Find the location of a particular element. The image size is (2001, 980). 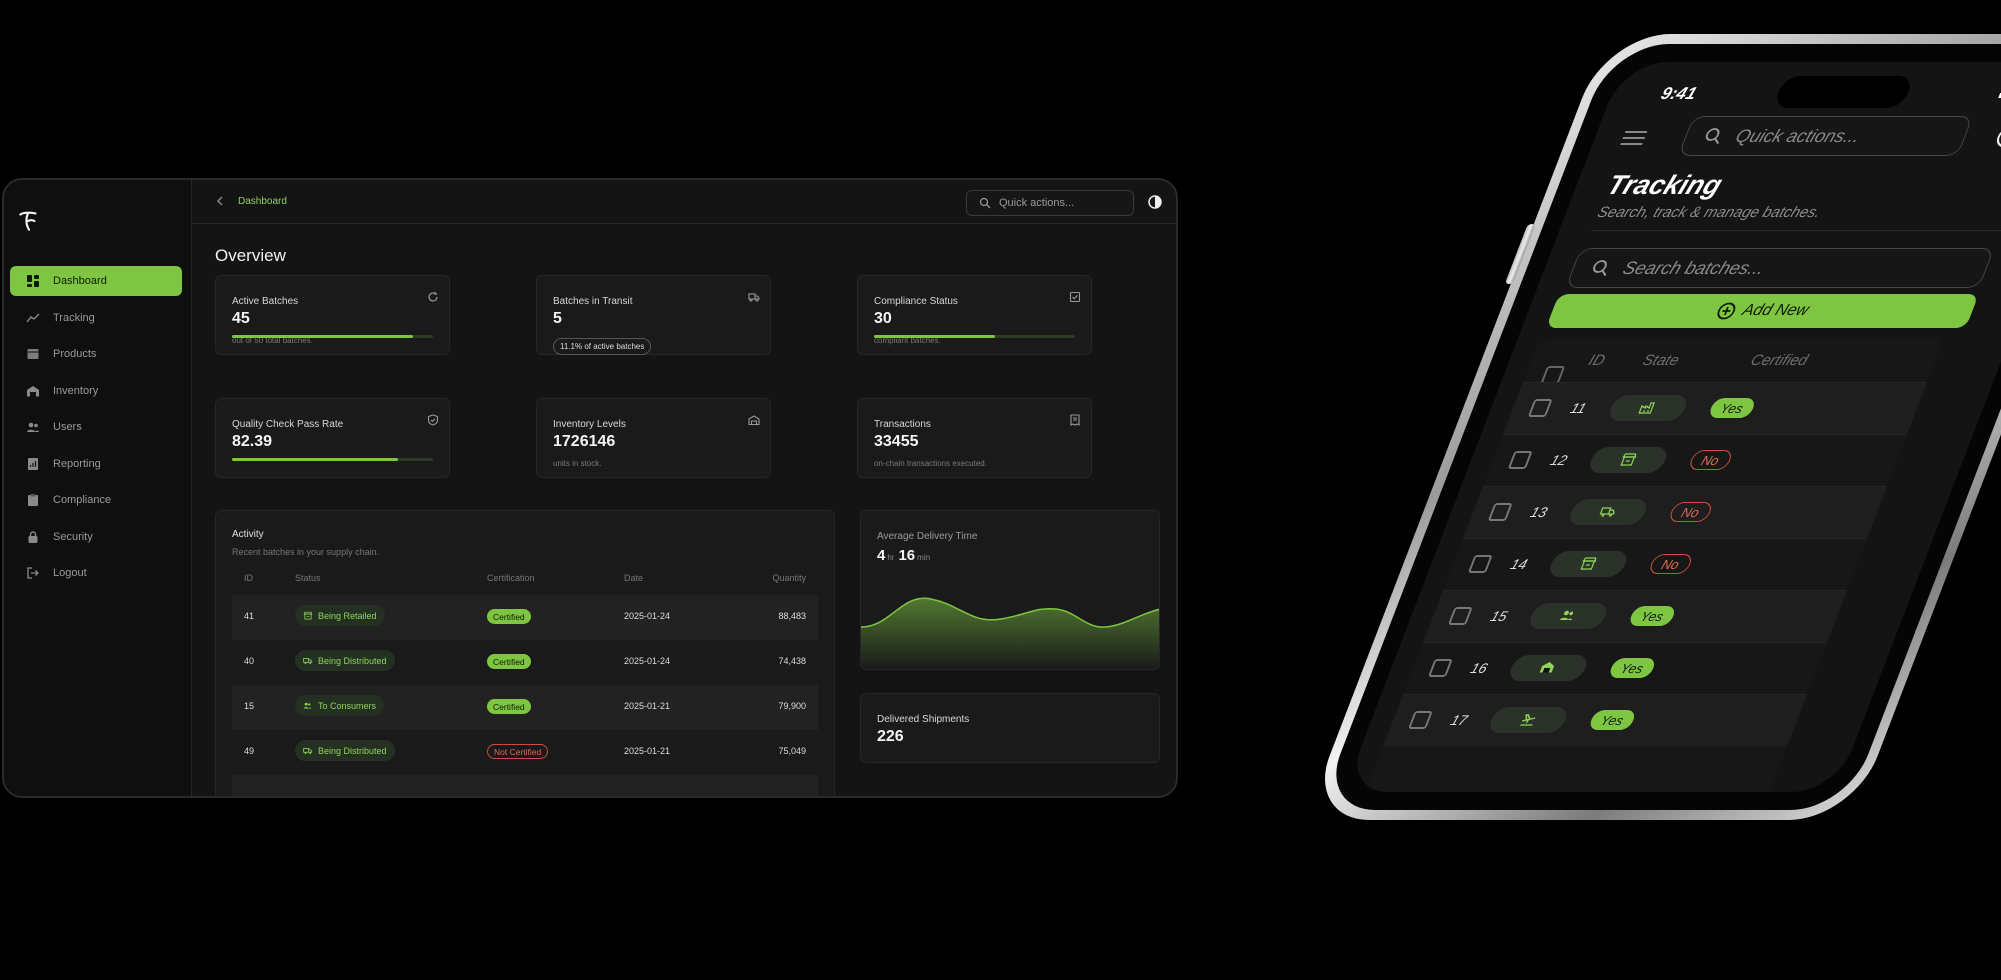

sidebar-item-users: Users is located at coordinates (96, 427).